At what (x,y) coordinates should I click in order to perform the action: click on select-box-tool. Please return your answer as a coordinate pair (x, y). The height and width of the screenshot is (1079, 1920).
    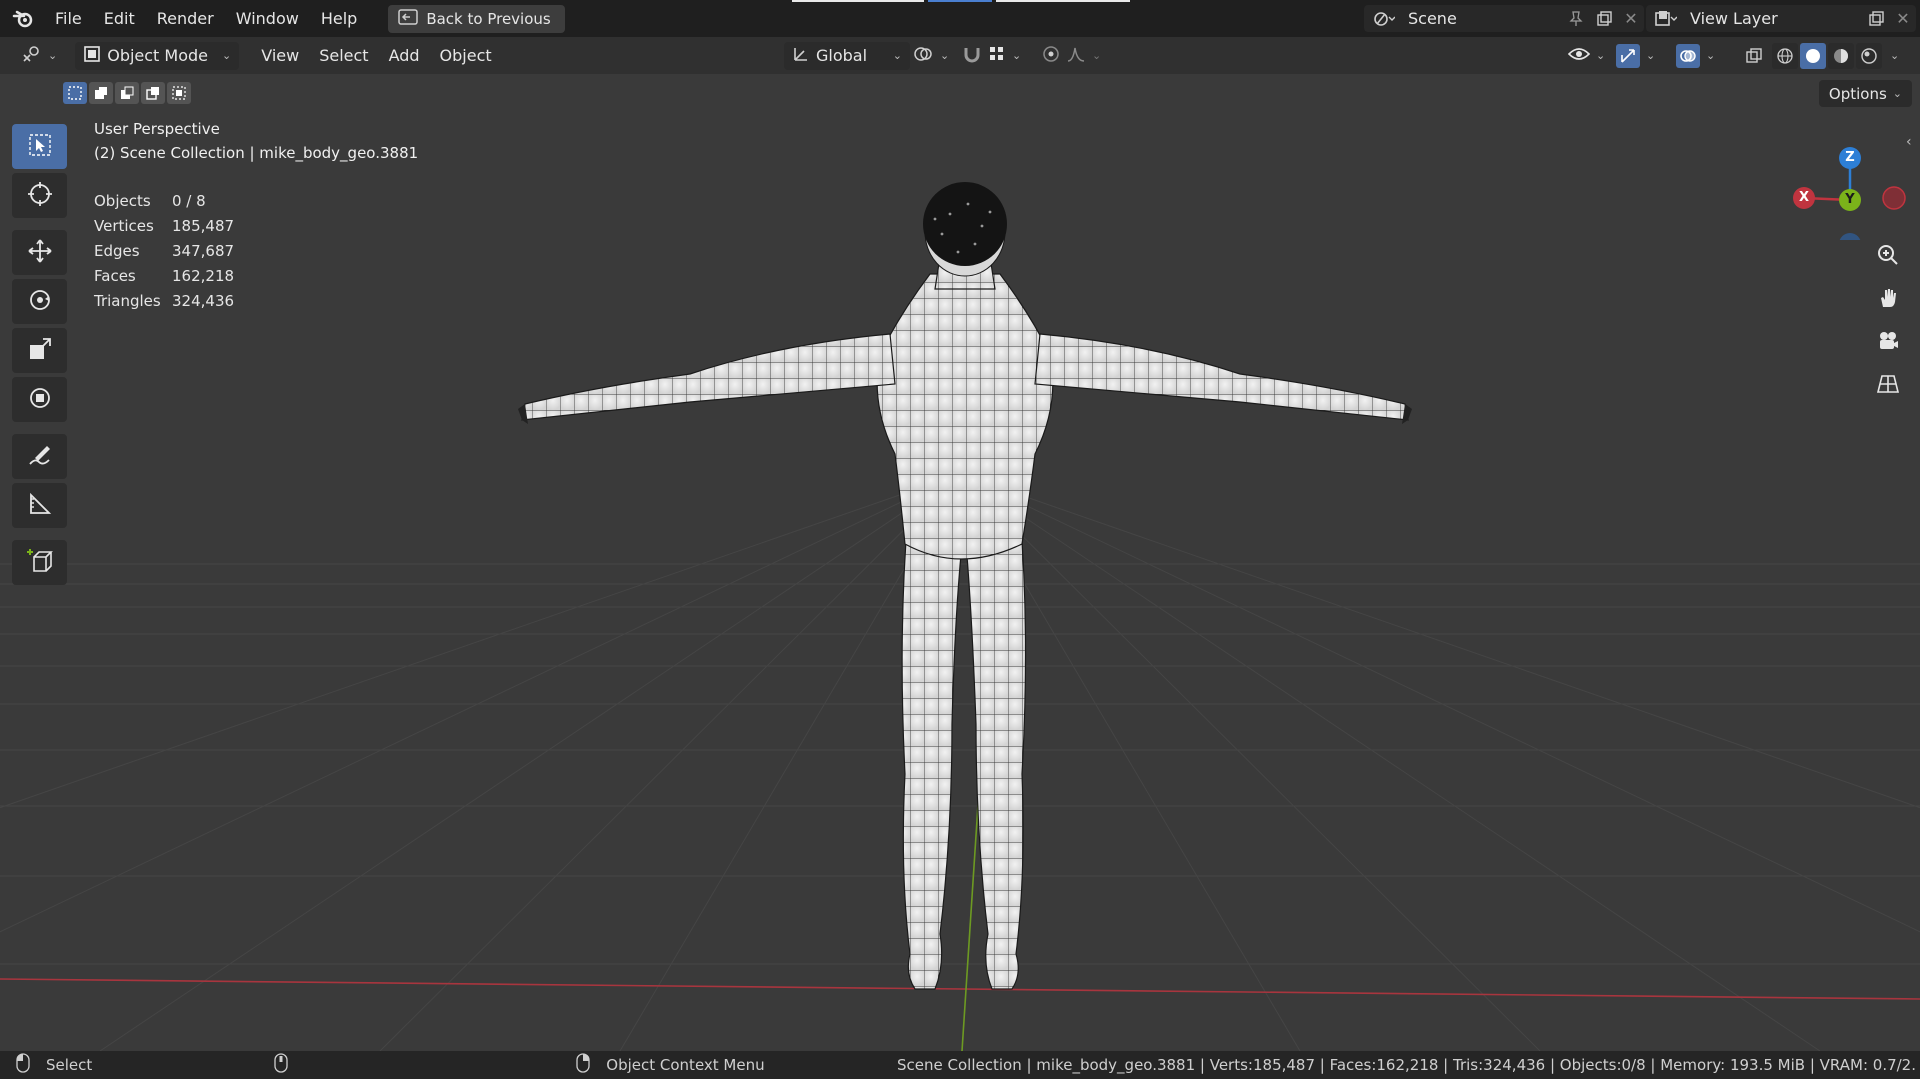
    Looking at the image, I should click on (39, 146).